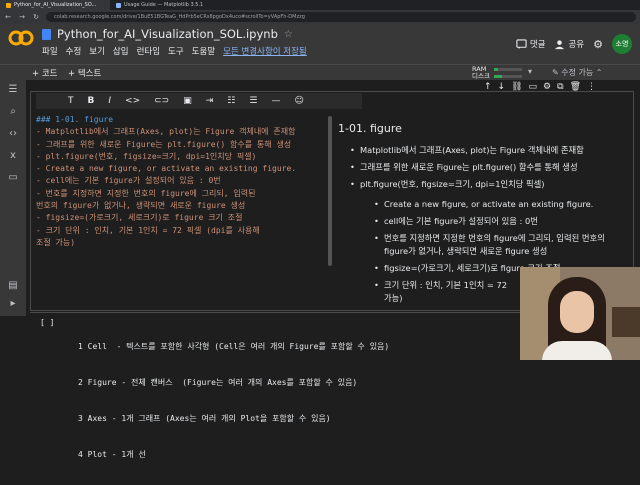 This screenshot has width=640, height=485. I want to click on editor-line: ### 1-01. figure, so click(75, 119).